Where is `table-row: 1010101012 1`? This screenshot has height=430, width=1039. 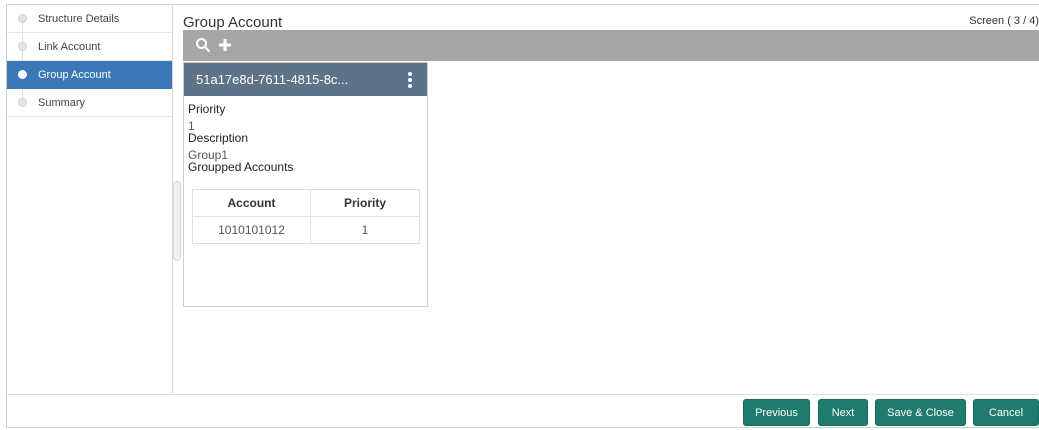
table-row: 1010101012 1 is located at coordinates (306, 230).